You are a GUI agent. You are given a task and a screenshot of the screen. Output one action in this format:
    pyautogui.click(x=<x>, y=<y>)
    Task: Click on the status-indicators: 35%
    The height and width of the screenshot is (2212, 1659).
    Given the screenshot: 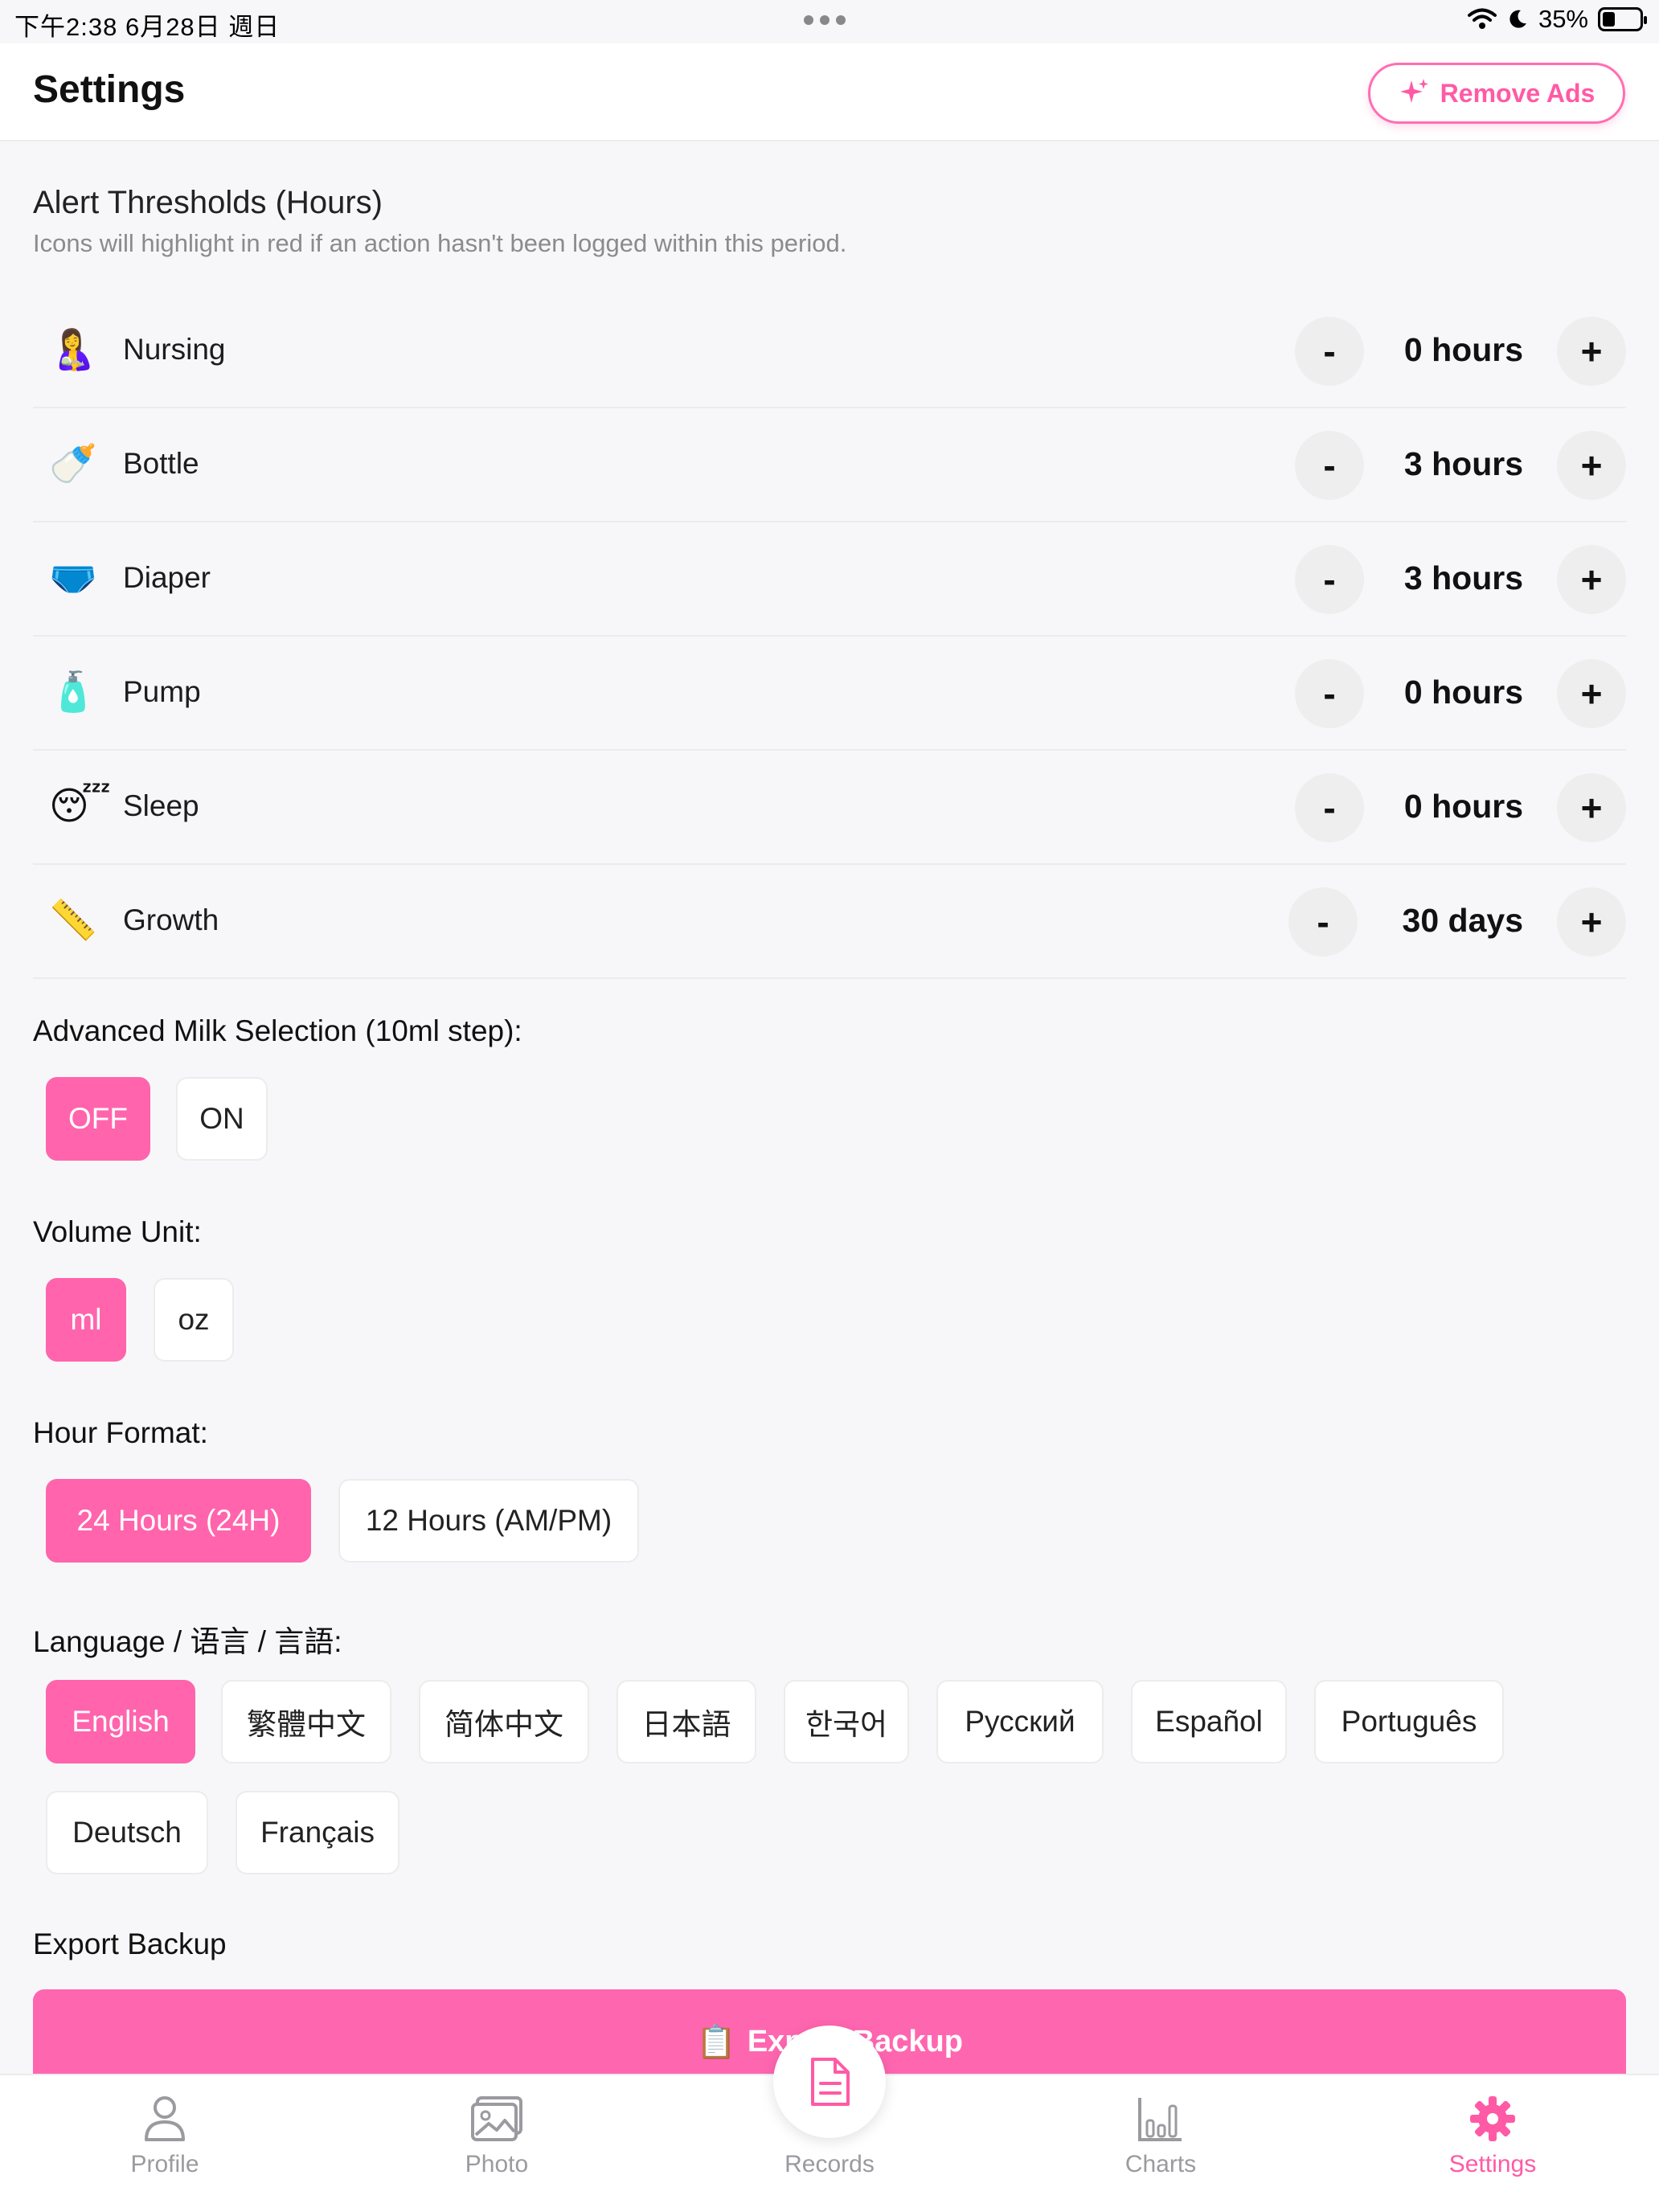 What is the action you would take?
    pyautogui.click(x=1557, y=19)
    